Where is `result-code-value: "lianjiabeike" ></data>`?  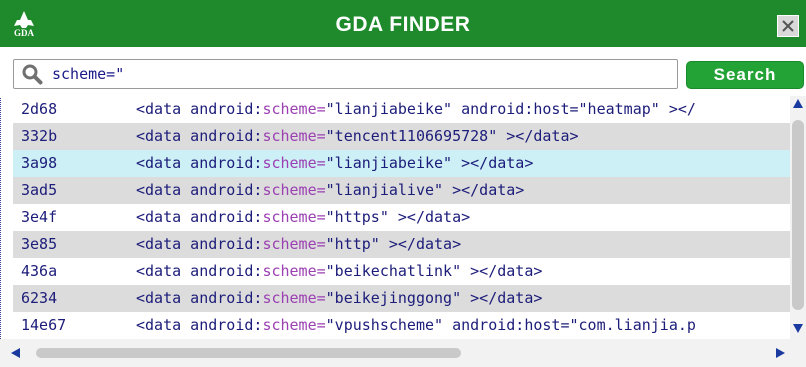 result-code-value: "lianjiabeike" ></data> is located at coordinates (429, 163).